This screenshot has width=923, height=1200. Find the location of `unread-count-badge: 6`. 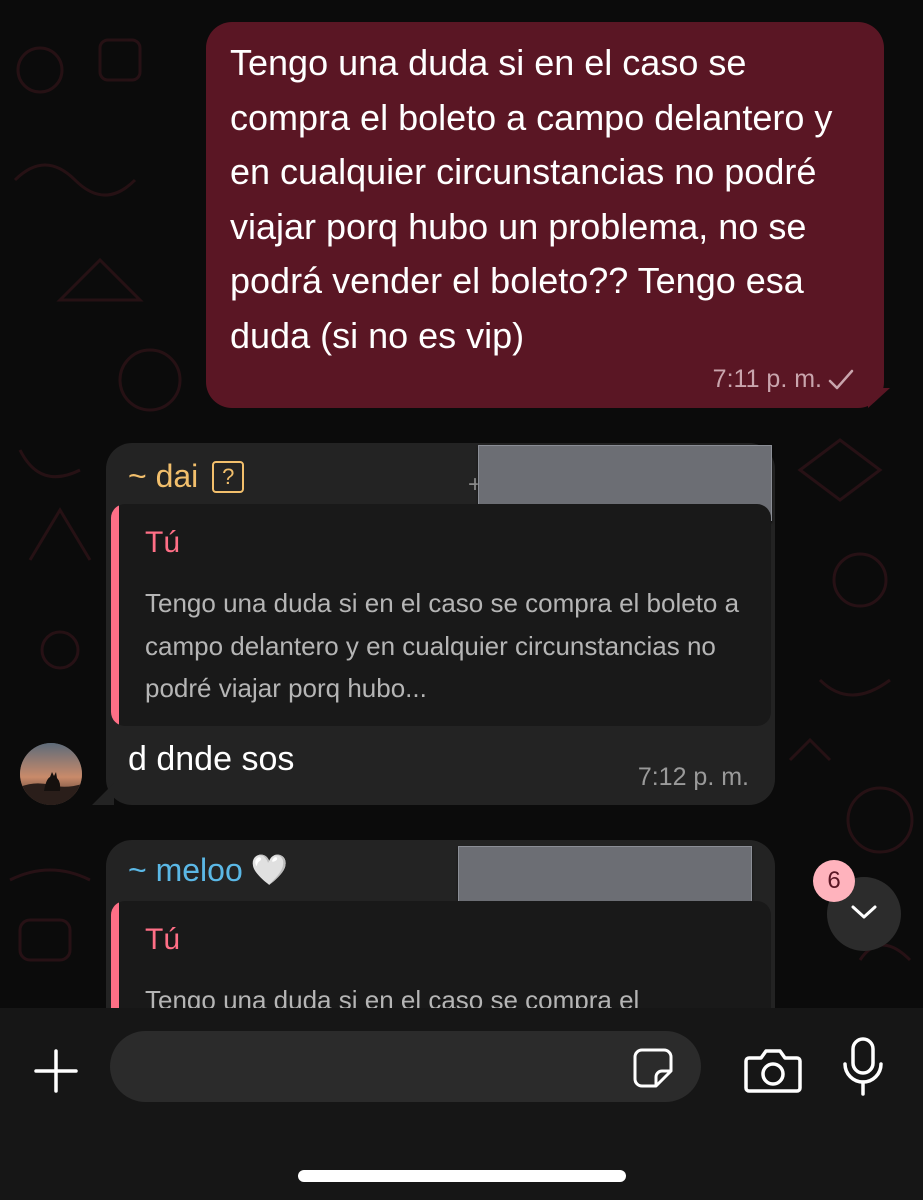

unread-count-badge: 6 is located at coordinates (834, 881).